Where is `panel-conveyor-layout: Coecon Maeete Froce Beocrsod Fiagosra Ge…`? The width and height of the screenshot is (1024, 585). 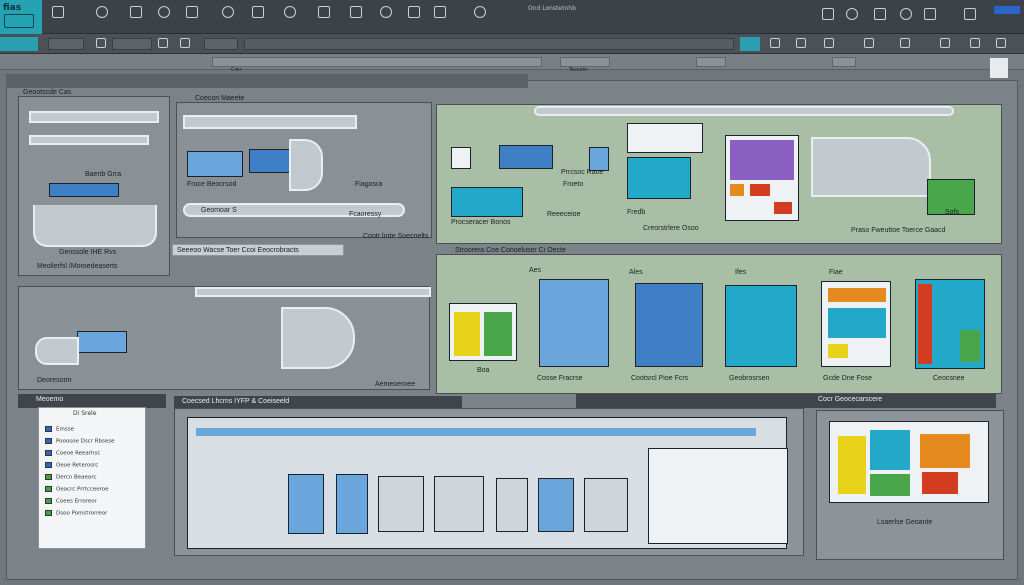
panel-conveyor-layout: Coecon Maeete Froce Beocrsod Fiagosra Ge… is located at coordinates (304, 167).